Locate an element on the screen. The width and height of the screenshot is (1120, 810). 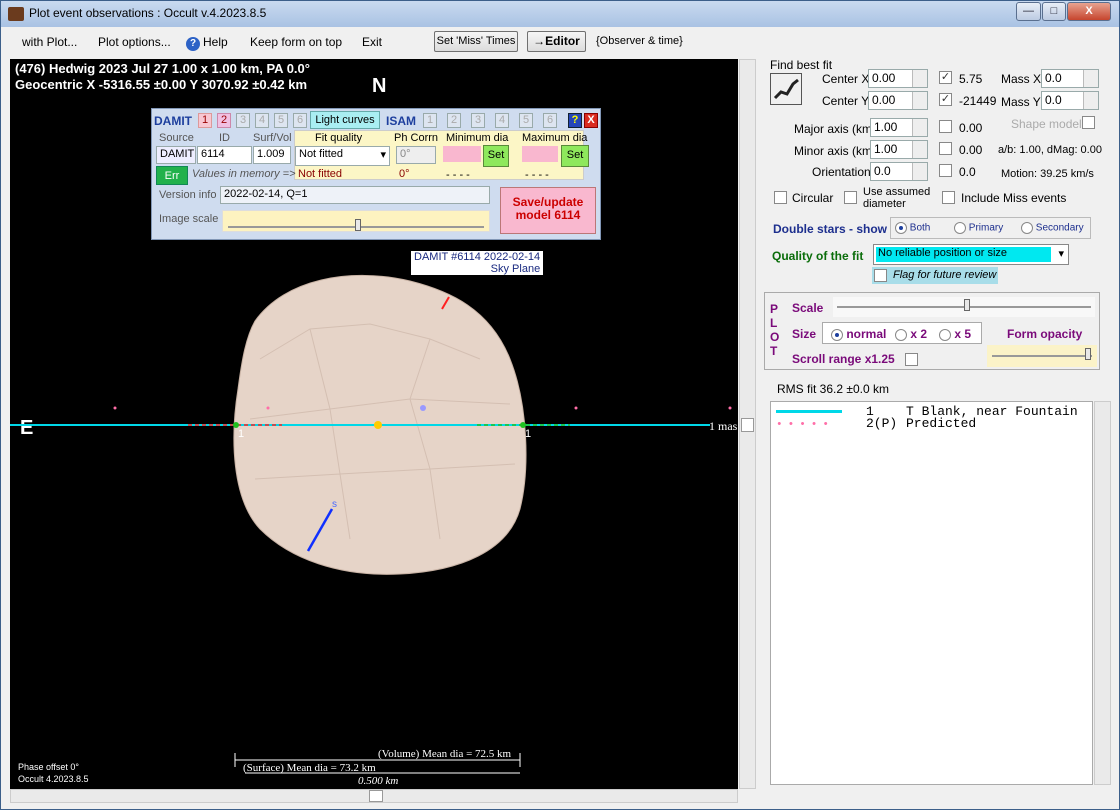
hscroll-thumb is located at coordinates (376, 796).